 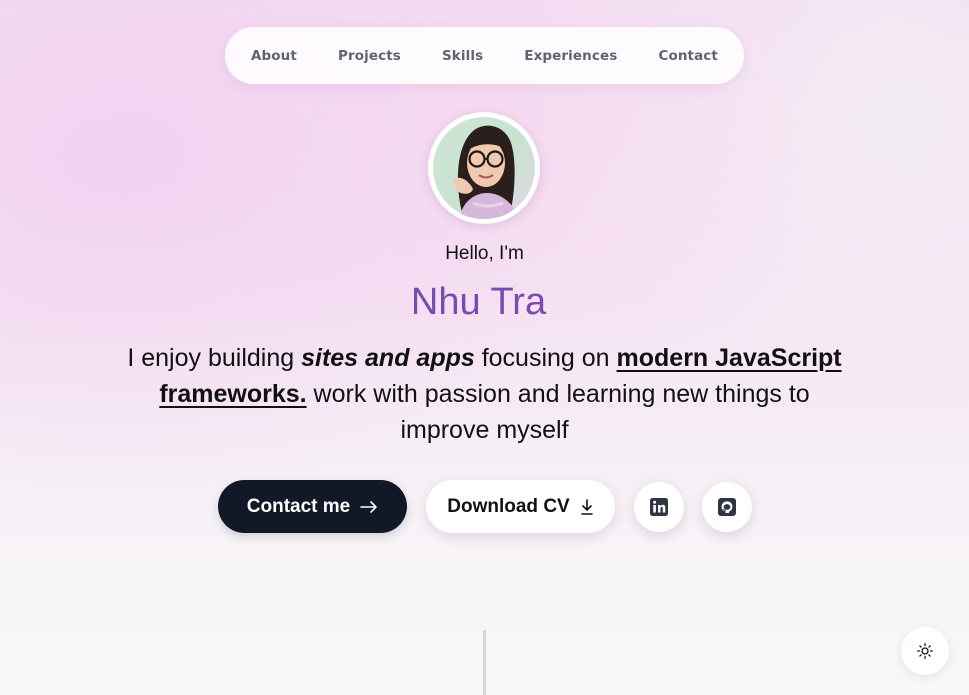 What do you see at coordinates (570, 56) in the screenshot?
I see `nav-link-experiences: Experiences` at bounding box center [570, 56].